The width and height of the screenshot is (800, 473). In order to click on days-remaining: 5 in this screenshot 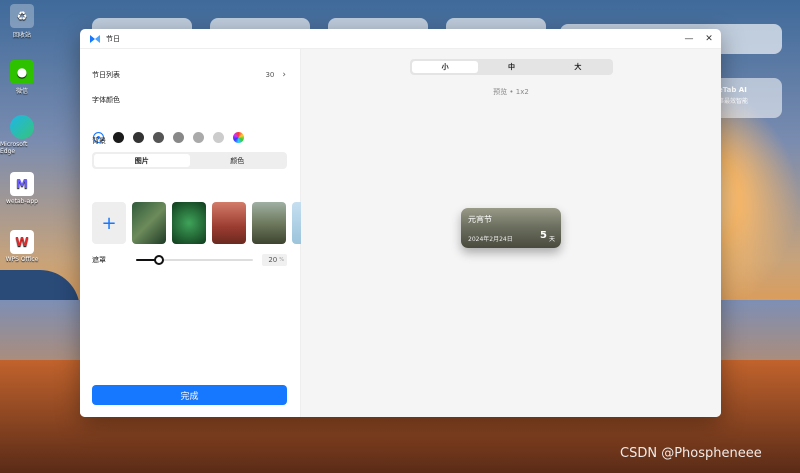, I will do `click(543, 235)`.